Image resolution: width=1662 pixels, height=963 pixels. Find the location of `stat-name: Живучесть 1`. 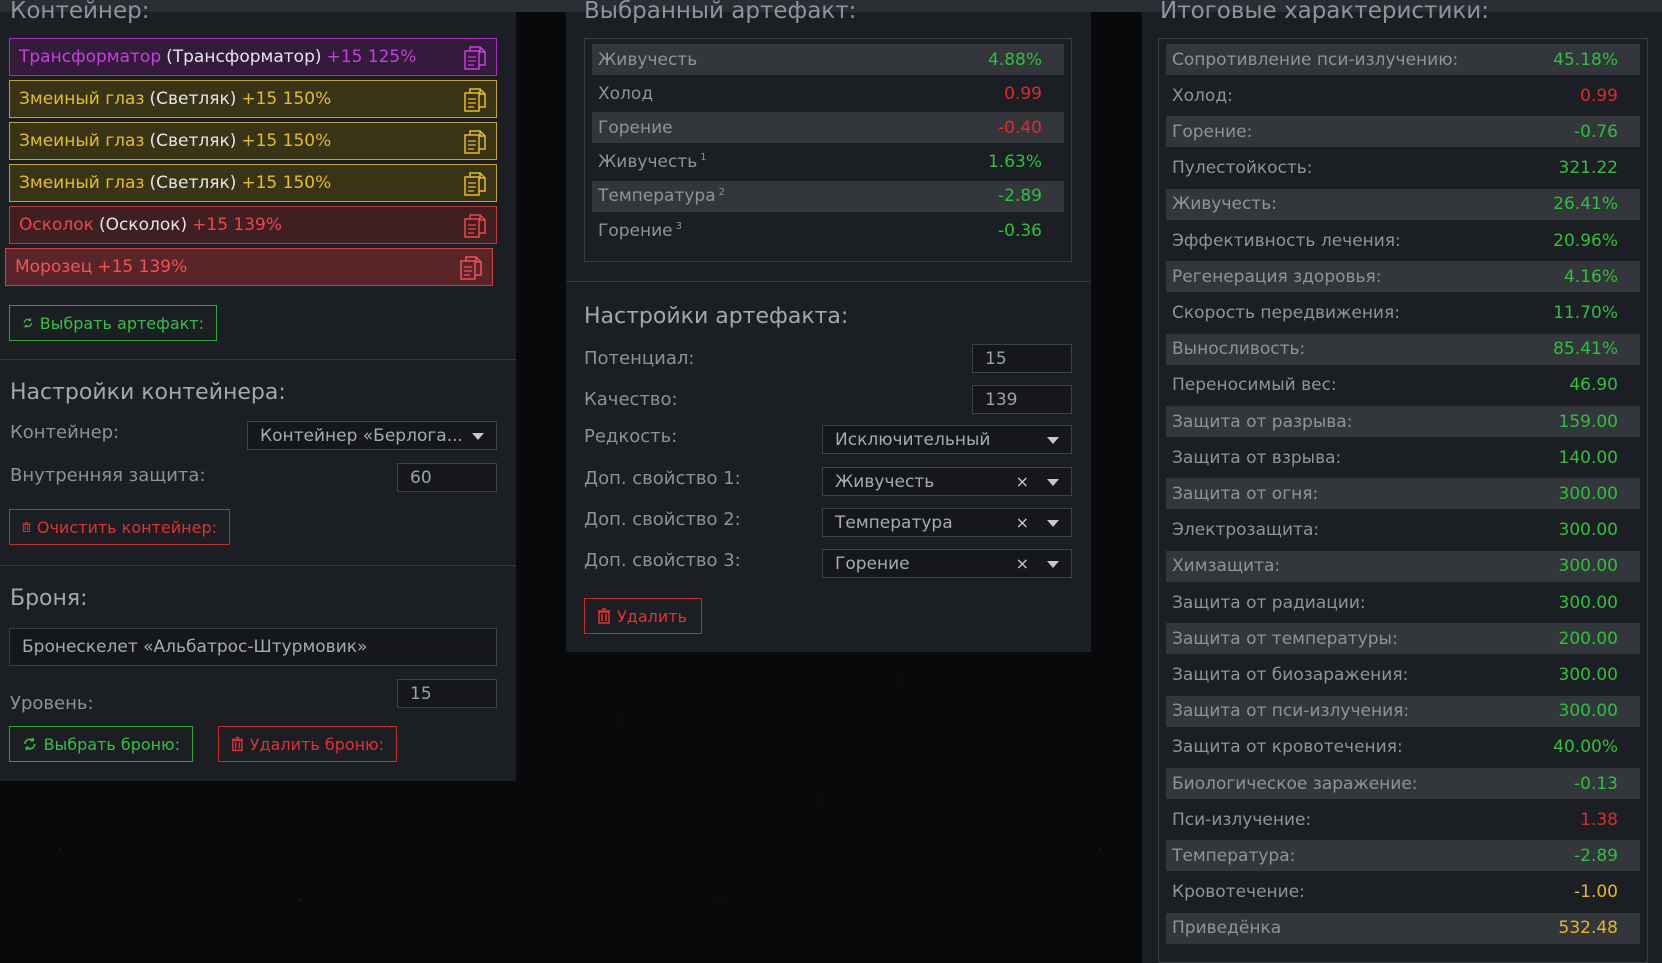

stat-name: Живучесть 1 is located at coordinates (649, 162).